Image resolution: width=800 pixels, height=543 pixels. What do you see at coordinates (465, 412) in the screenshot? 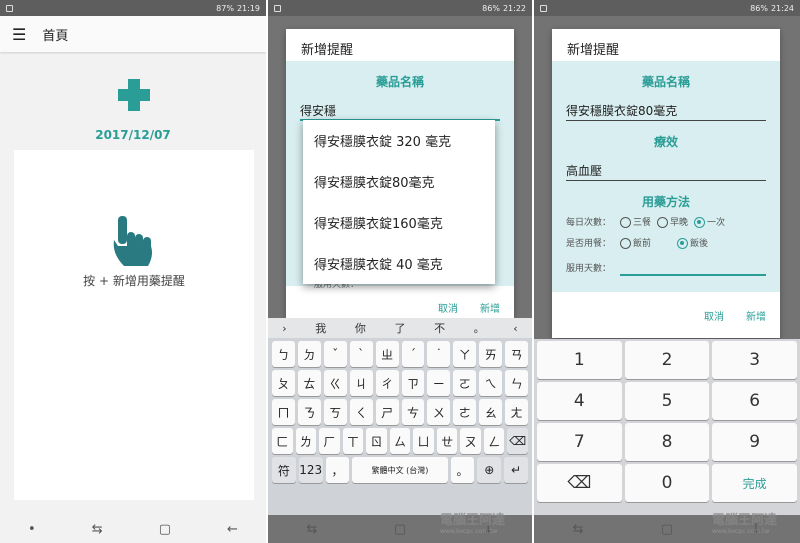
I see `zhuyin-key: ㄜ` at bounding box center [465, 412].